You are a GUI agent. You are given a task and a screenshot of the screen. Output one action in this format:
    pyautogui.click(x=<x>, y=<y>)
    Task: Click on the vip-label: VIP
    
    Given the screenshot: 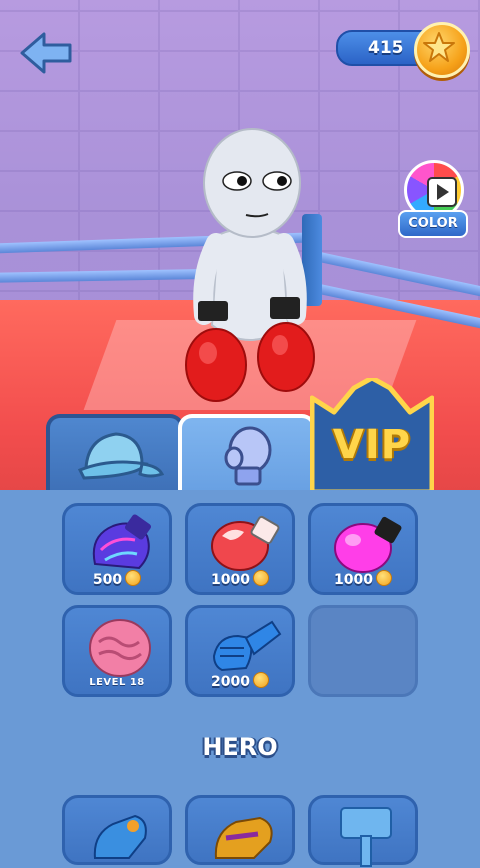 What is the action you would take?
    pyautogui.click(x=372, y=445)
    